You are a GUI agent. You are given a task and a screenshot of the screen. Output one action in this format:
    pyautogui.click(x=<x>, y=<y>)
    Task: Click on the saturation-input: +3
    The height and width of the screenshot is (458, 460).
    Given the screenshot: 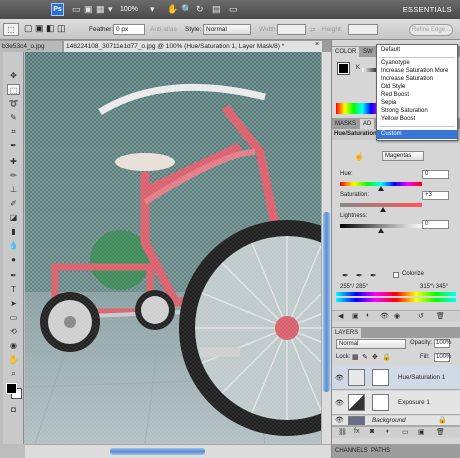 What is the action you would take?
    pyautogui.click(x=435, y=195)
    